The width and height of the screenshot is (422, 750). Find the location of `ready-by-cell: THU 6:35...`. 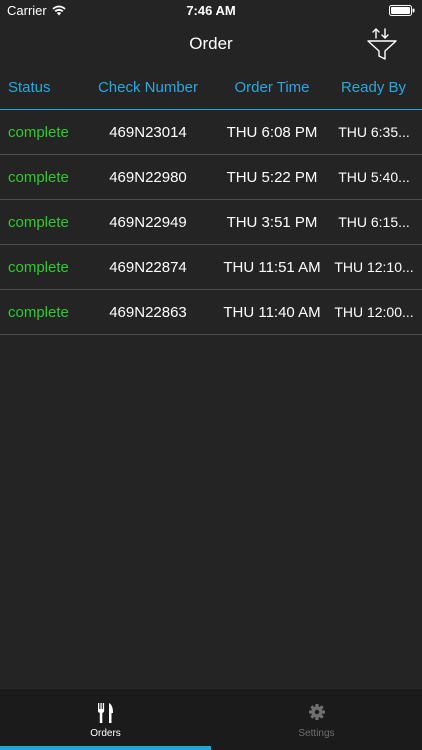

ready-by-cell: THU 6:35... is located at coordinates (374, 132).